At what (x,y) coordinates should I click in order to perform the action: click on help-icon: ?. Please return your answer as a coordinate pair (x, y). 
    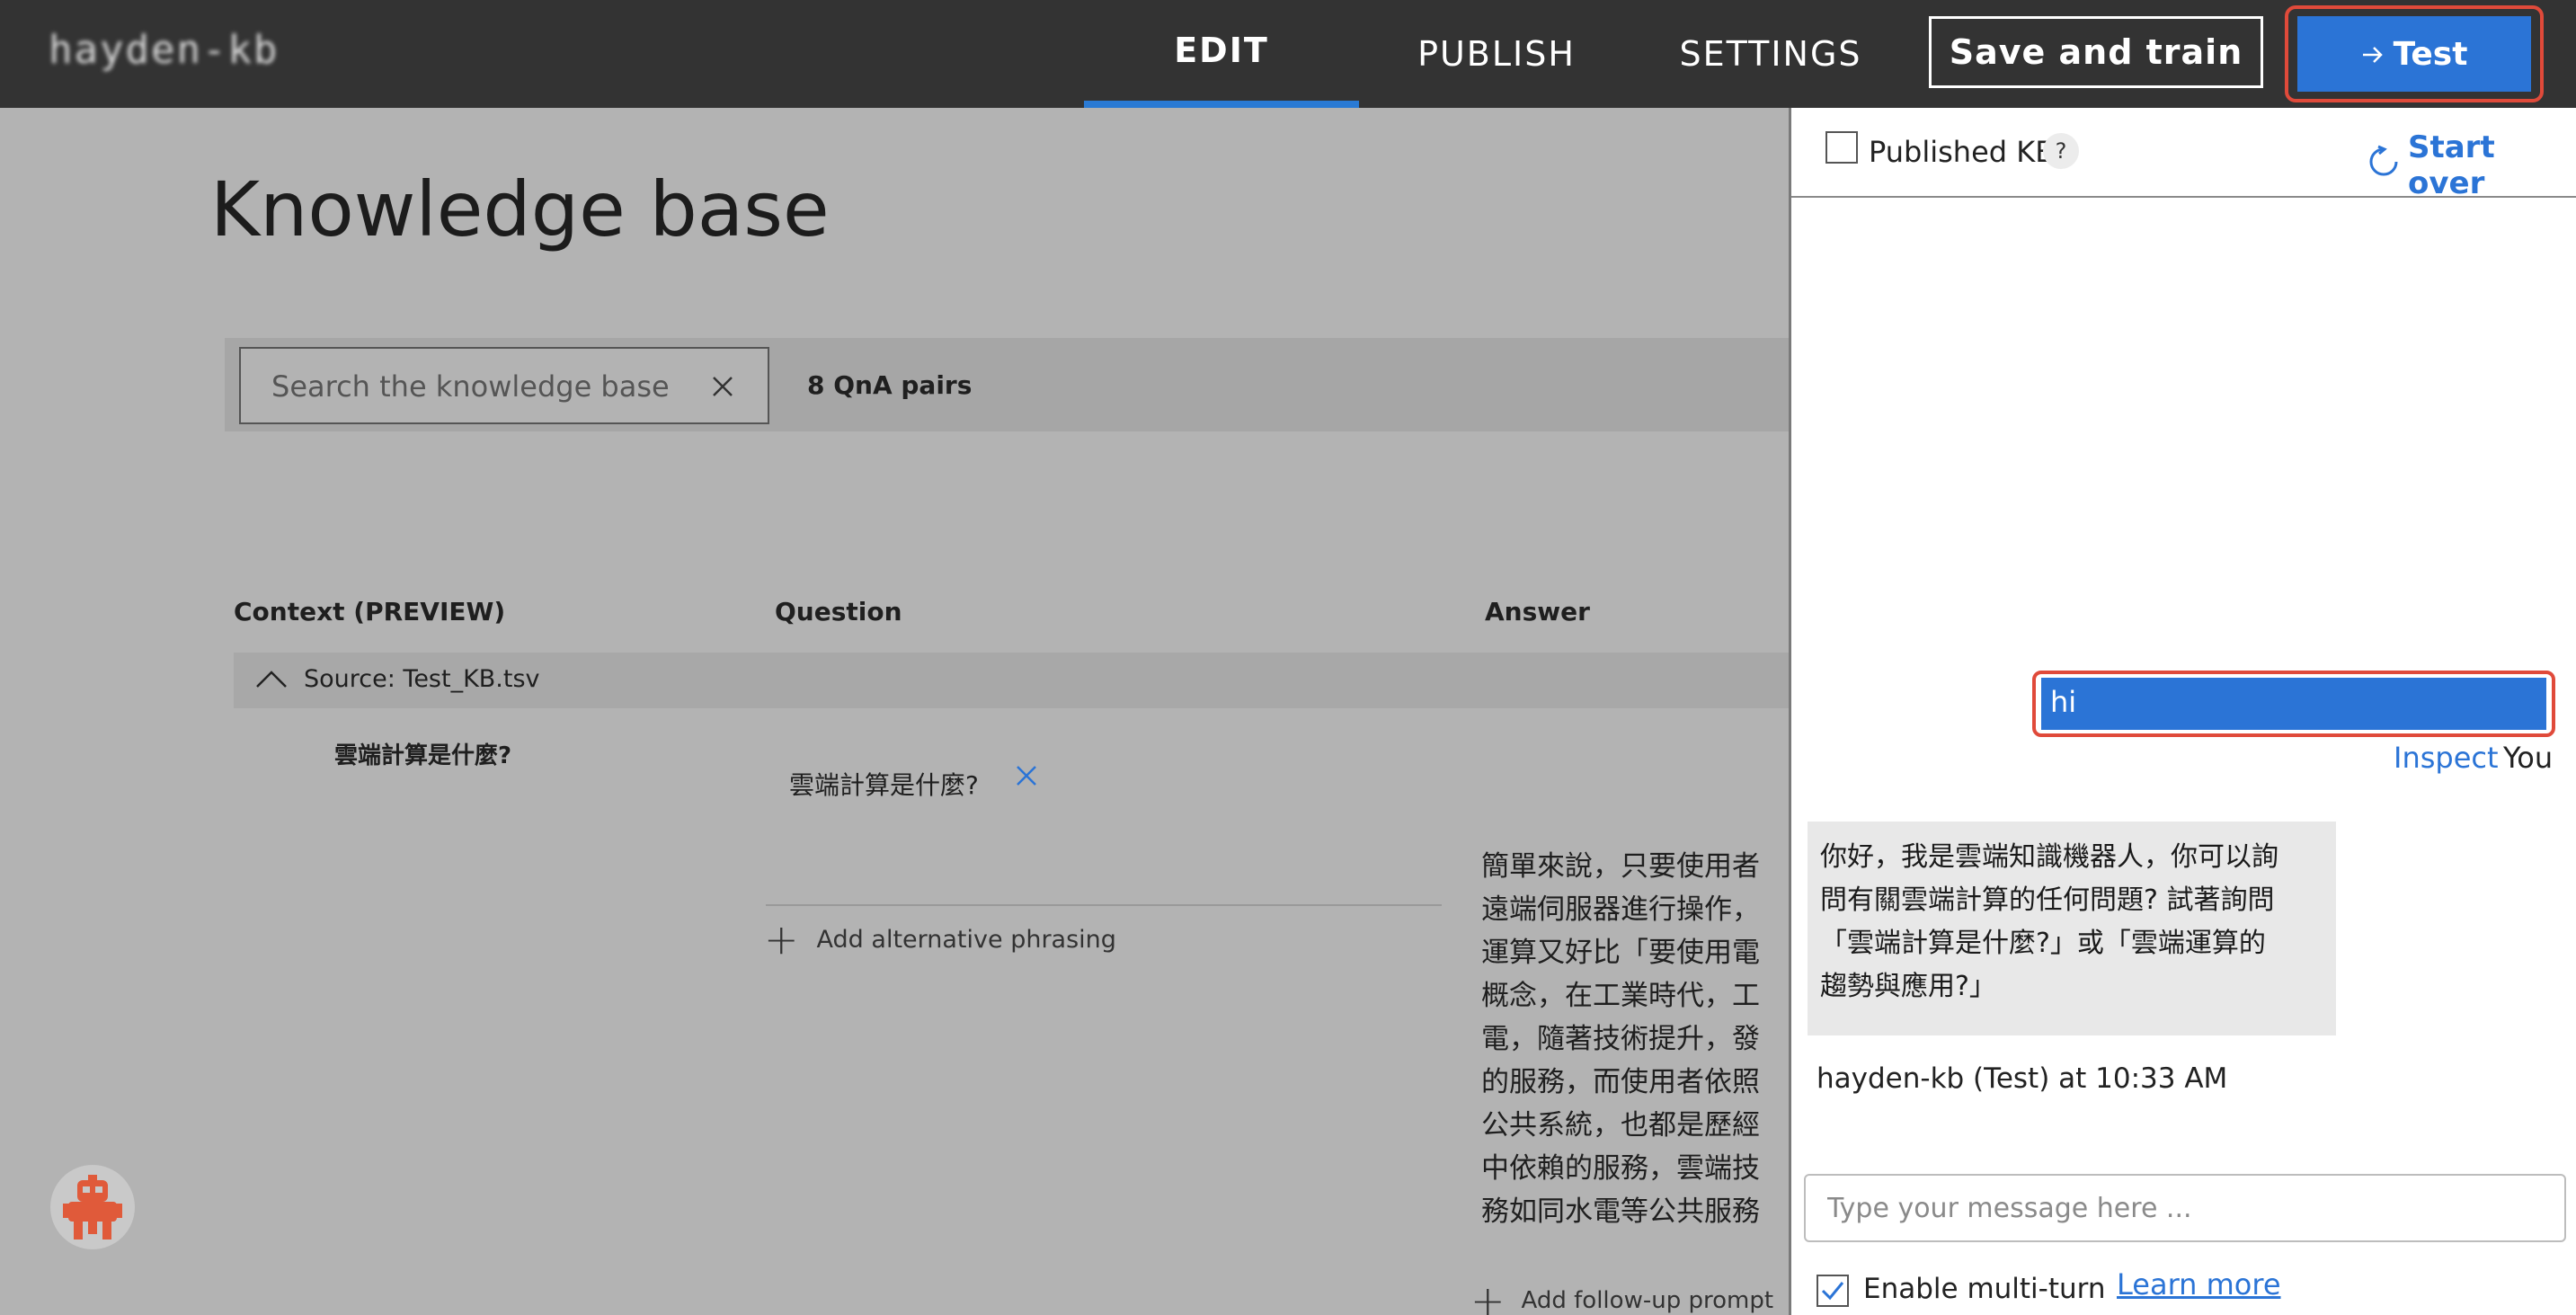
    Looking at the image, I should click on (2061, 151).